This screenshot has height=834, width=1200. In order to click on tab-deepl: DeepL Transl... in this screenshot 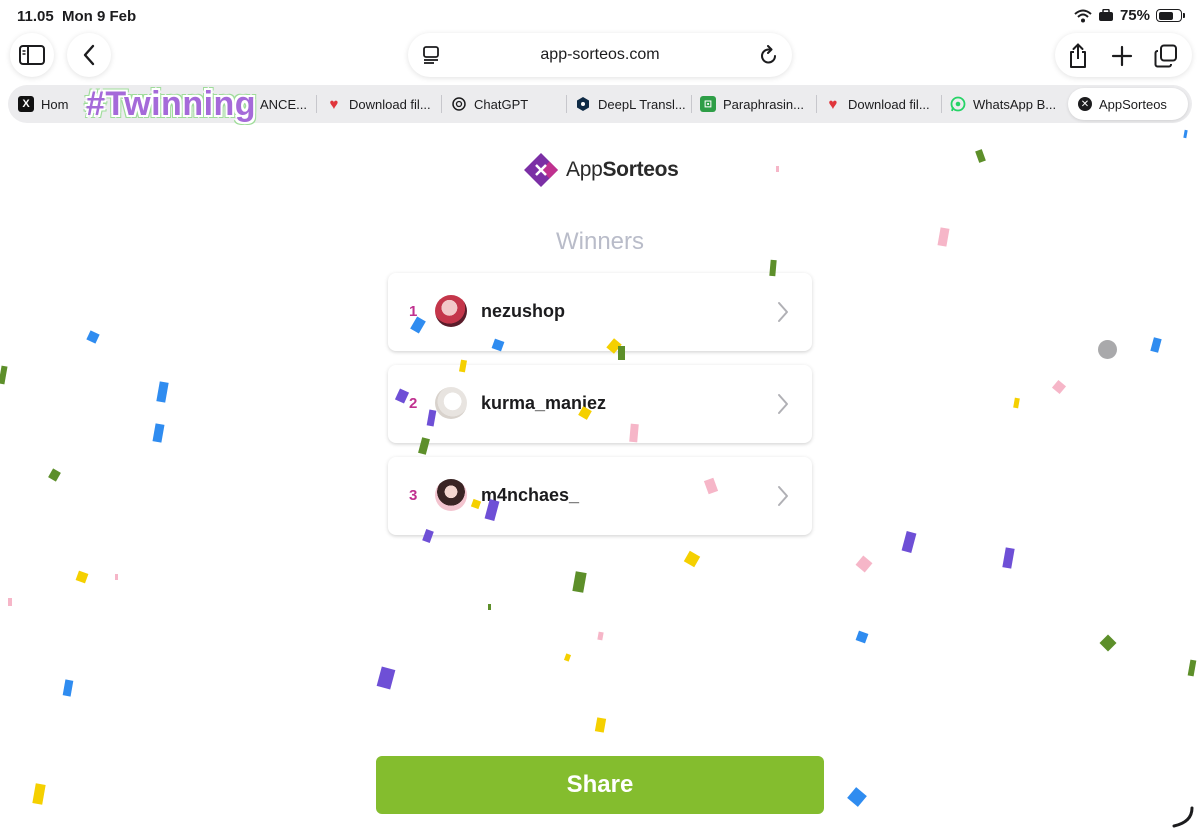, I will do `click(631, 104)`.